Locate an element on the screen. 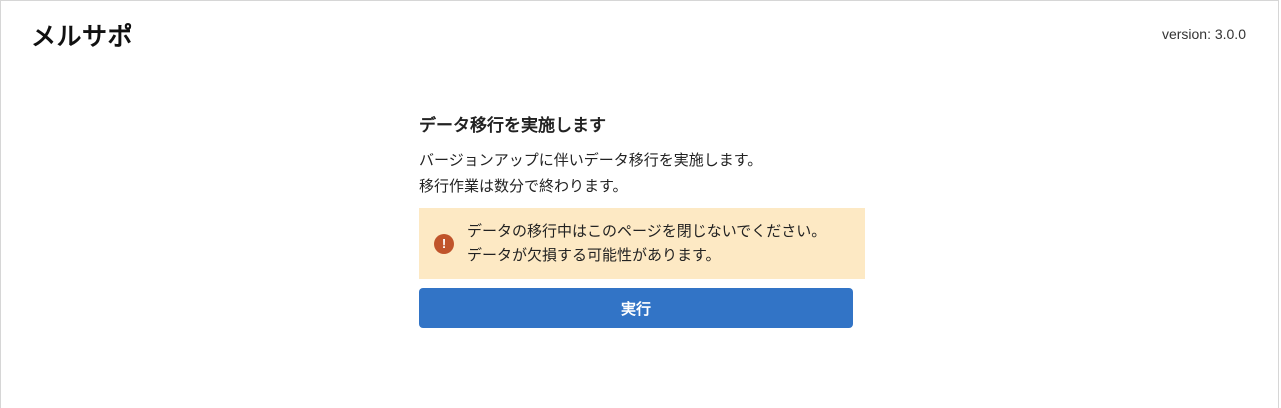 The image size is (1281, 408). description-line: バージョンアップに伴いデータ移行を実施します。 is located at coordinates (591, 160).